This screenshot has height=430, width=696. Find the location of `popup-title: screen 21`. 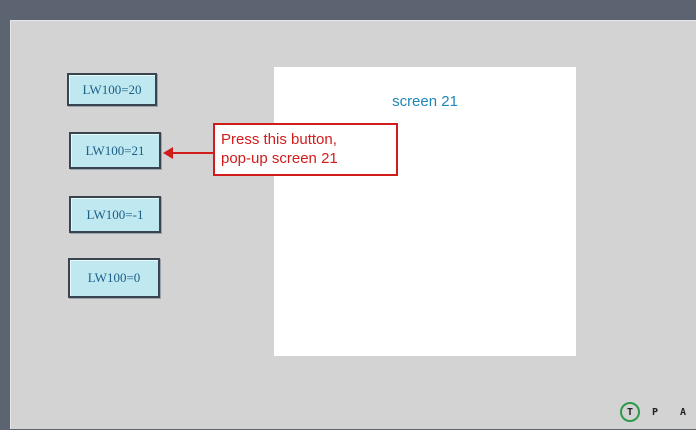

popup-title: screen 21 is located at coordinates (425, 101).